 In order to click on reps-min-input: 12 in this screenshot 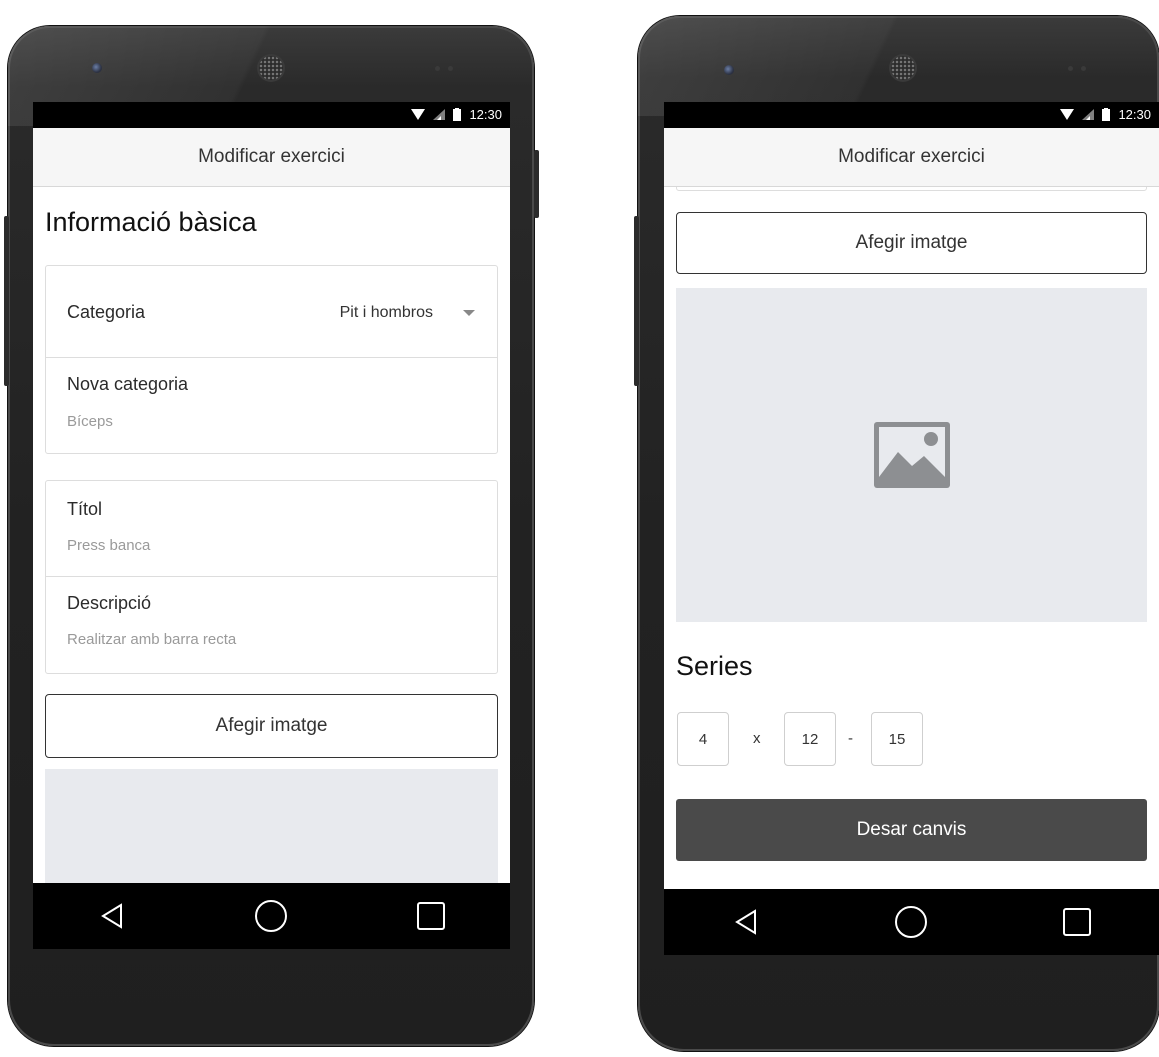, I will do `click(810, 739)`.